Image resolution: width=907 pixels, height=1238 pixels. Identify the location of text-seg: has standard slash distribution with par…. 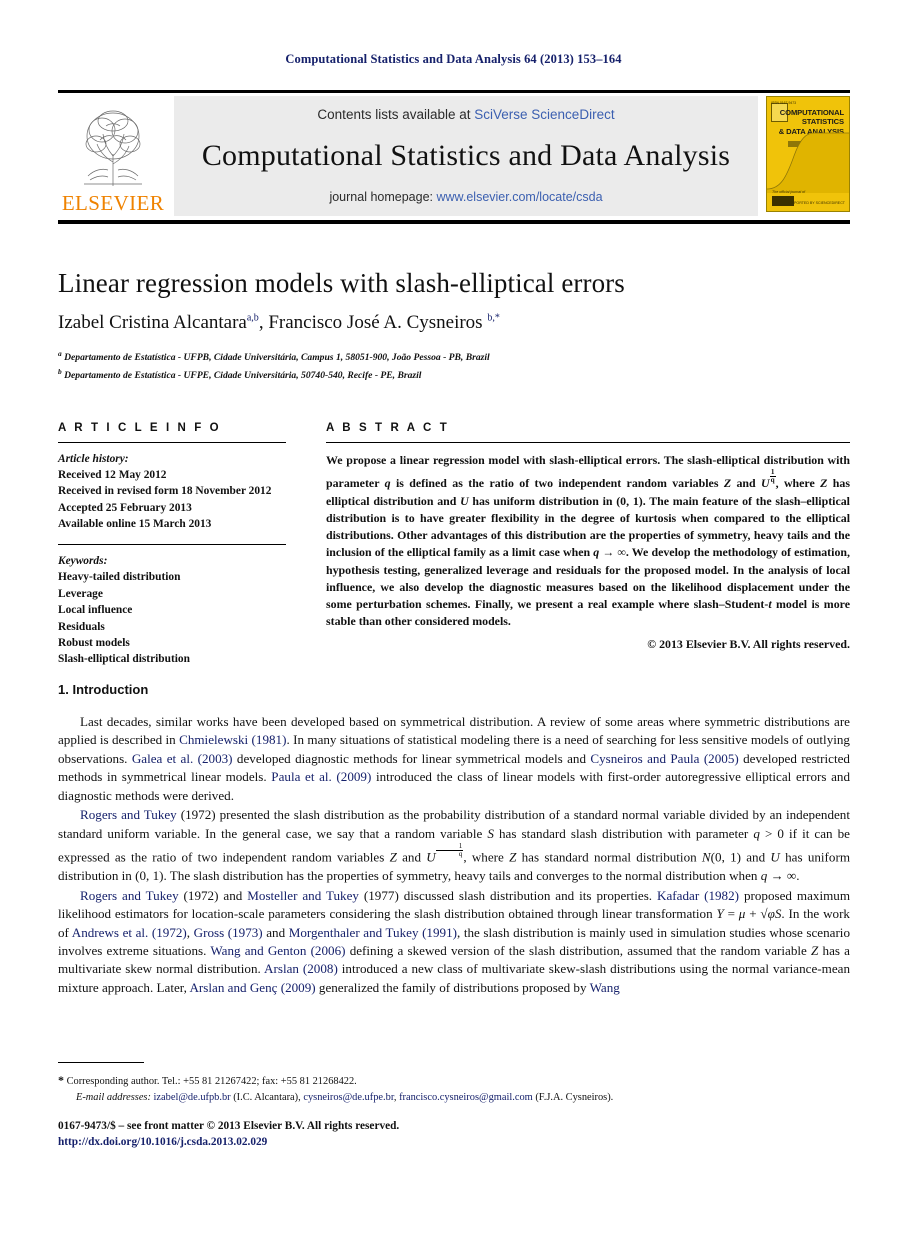
(623, 833).